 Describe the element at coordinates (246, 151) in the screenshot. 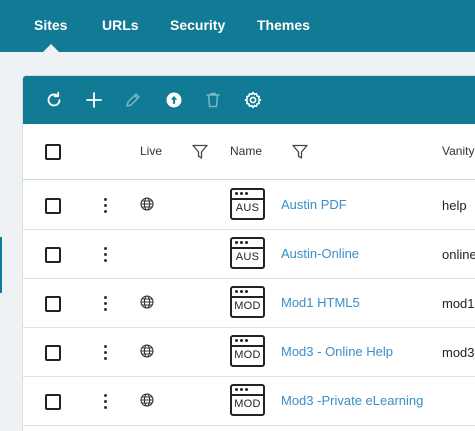

I see `column-header-name: Name` at that location.